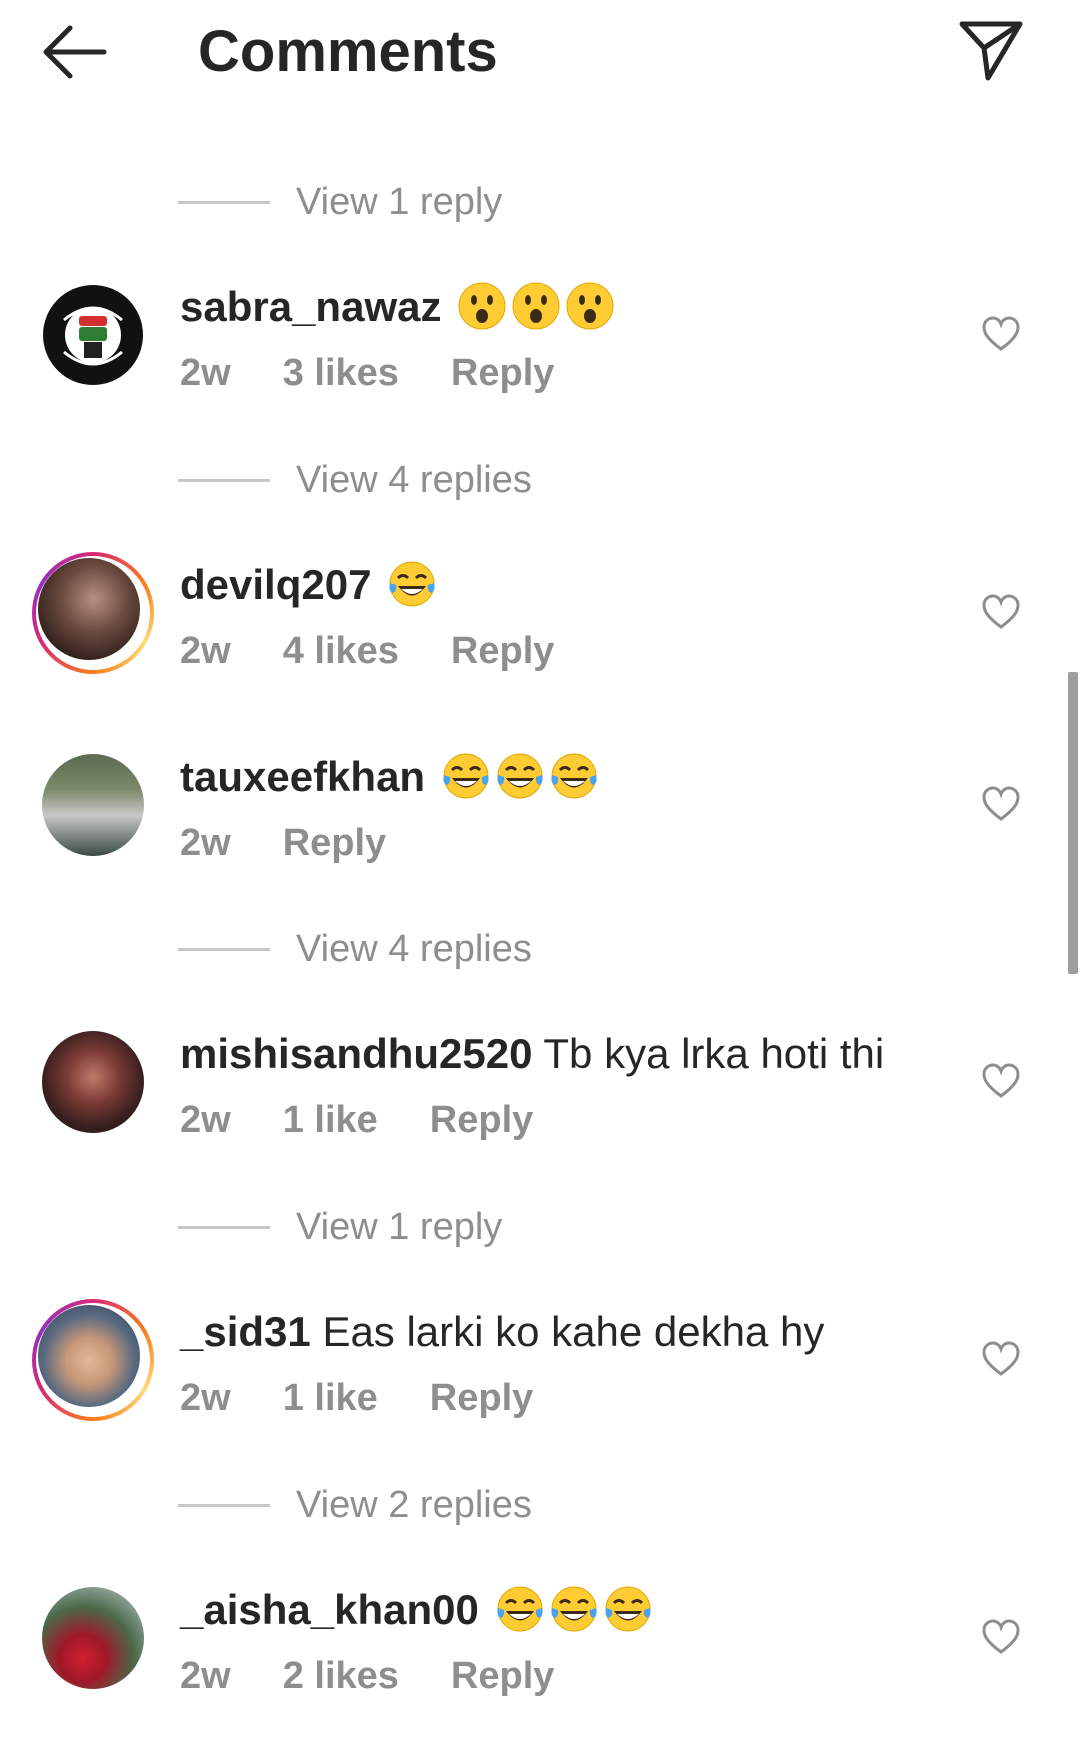 The height and width of the screenshot is (1747, 1080). What do you see at coordinates (714, 1053) in the screenshot?
I see `comment-body: Tb kya lrka hoti thi` at bounding box center [714, 1053].